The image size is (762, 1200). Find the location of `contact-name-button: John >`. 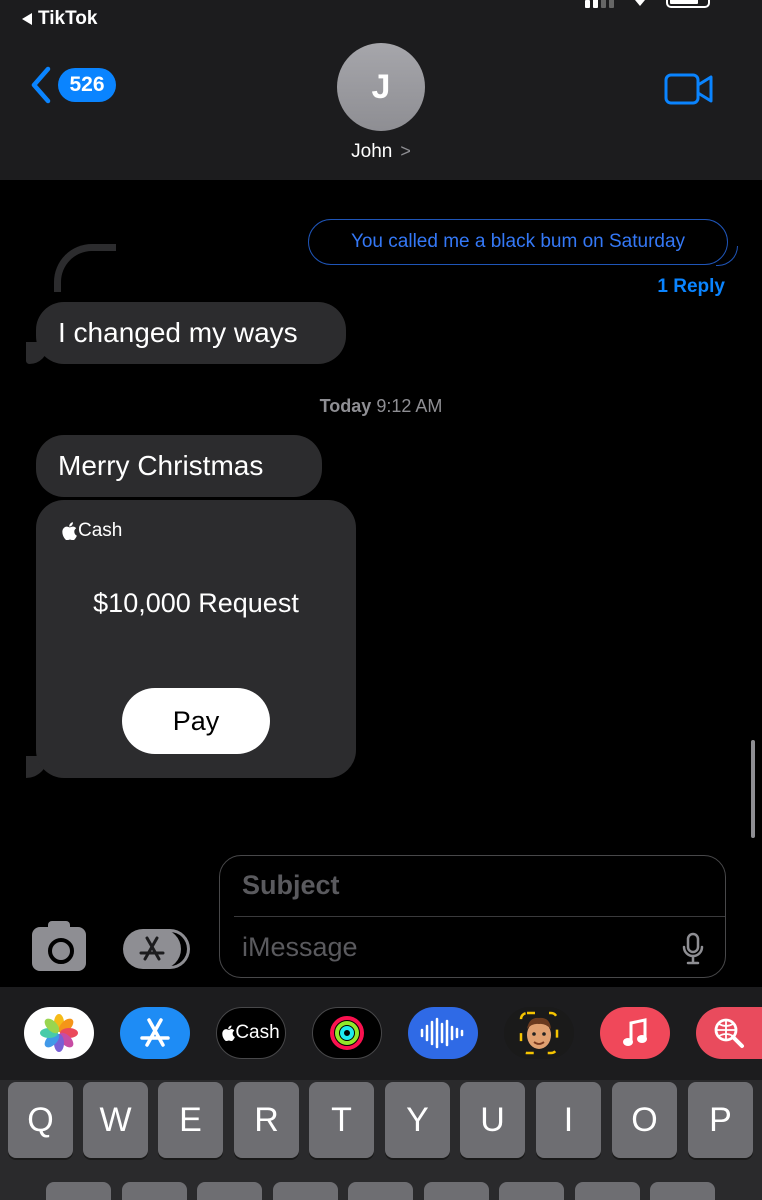

contact-name-button: John > is located at coordinates (381, 152).